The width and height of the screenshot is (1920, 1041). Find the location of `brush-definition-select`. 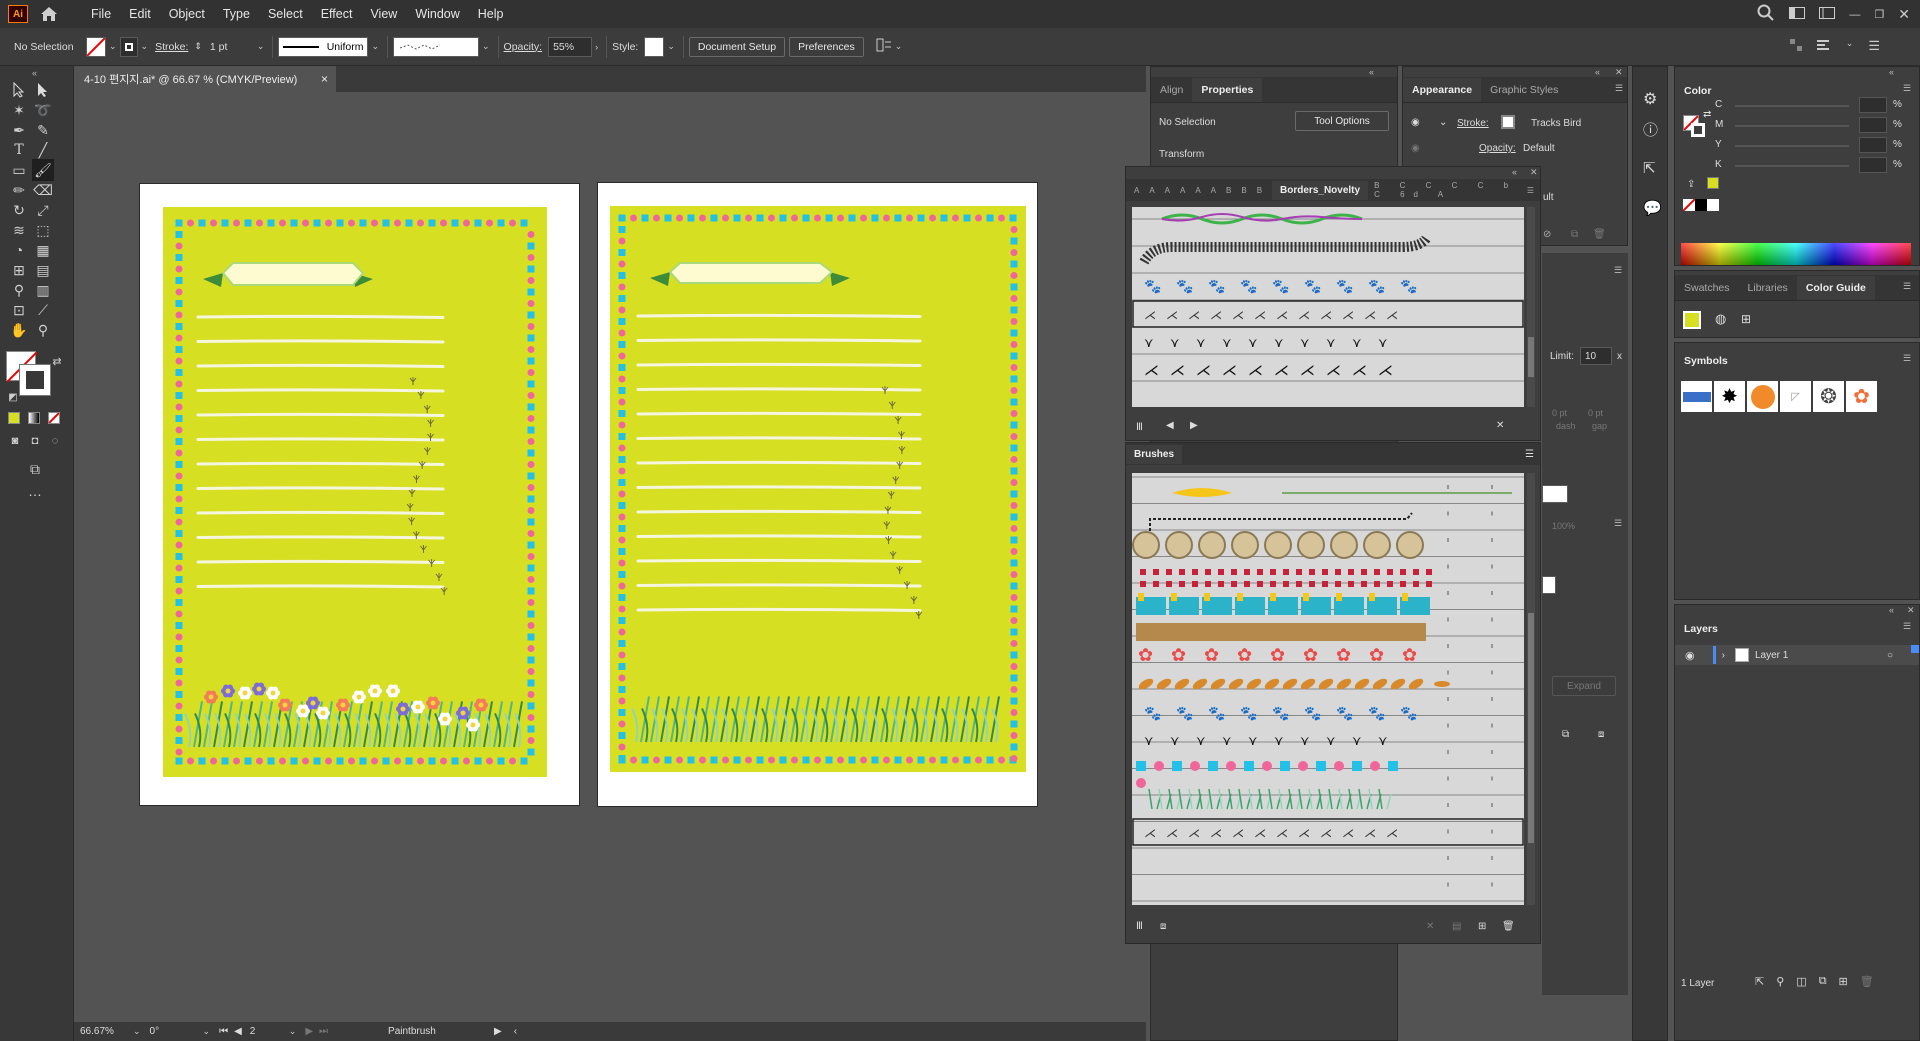

brush-definition-select is located at coordinates (436, 46).